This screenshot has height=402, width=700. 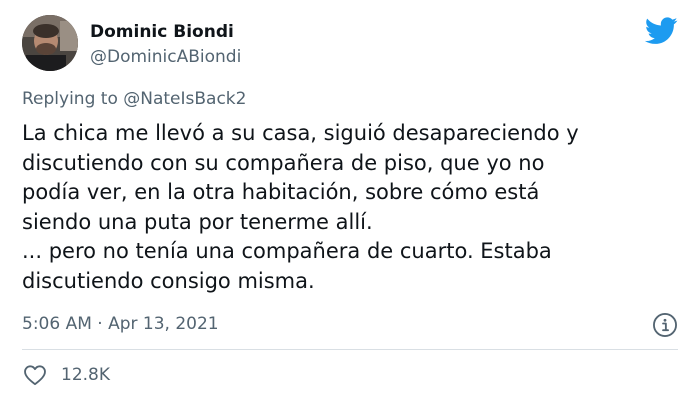 I want to click on divider, so click(x=350, y=349).